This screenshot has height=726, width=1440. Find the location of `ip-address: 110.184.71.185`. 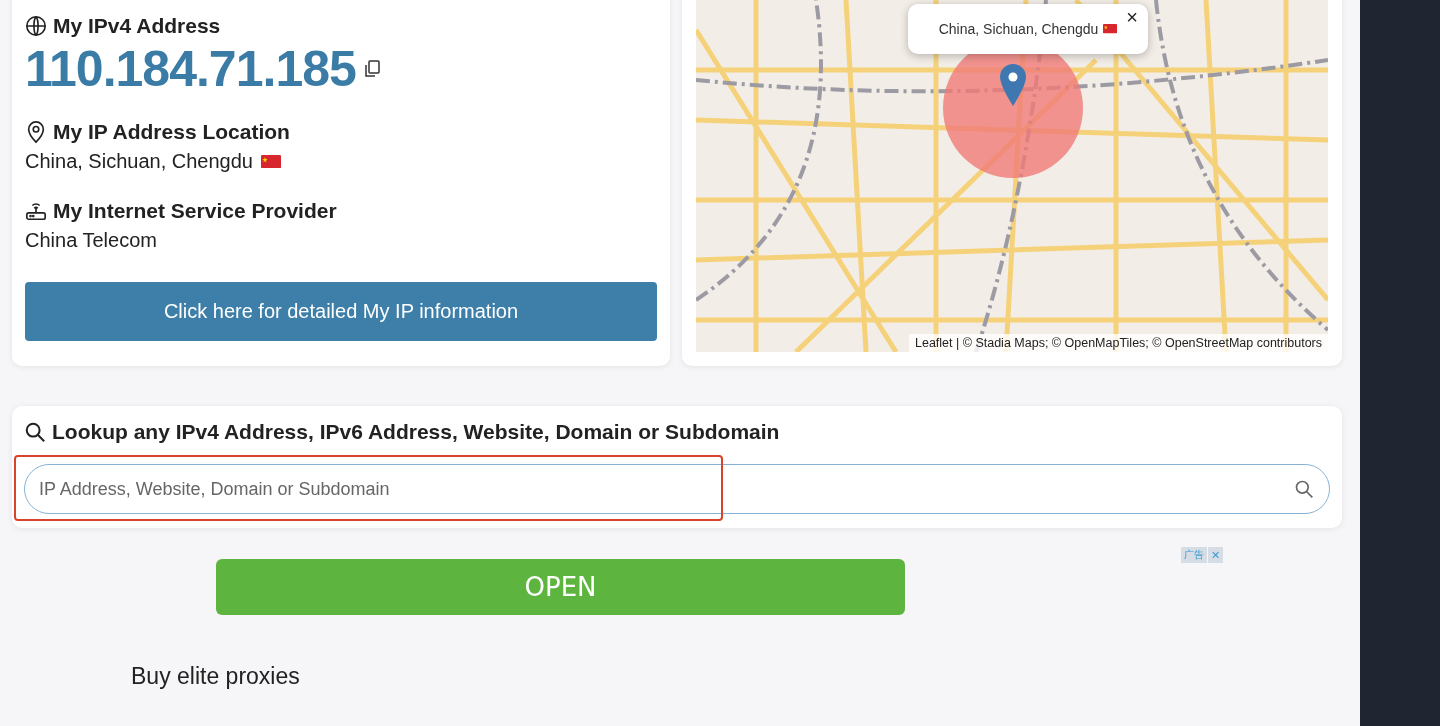

ip-address: 110.184.71.185 is located at coordinates (190, 69).